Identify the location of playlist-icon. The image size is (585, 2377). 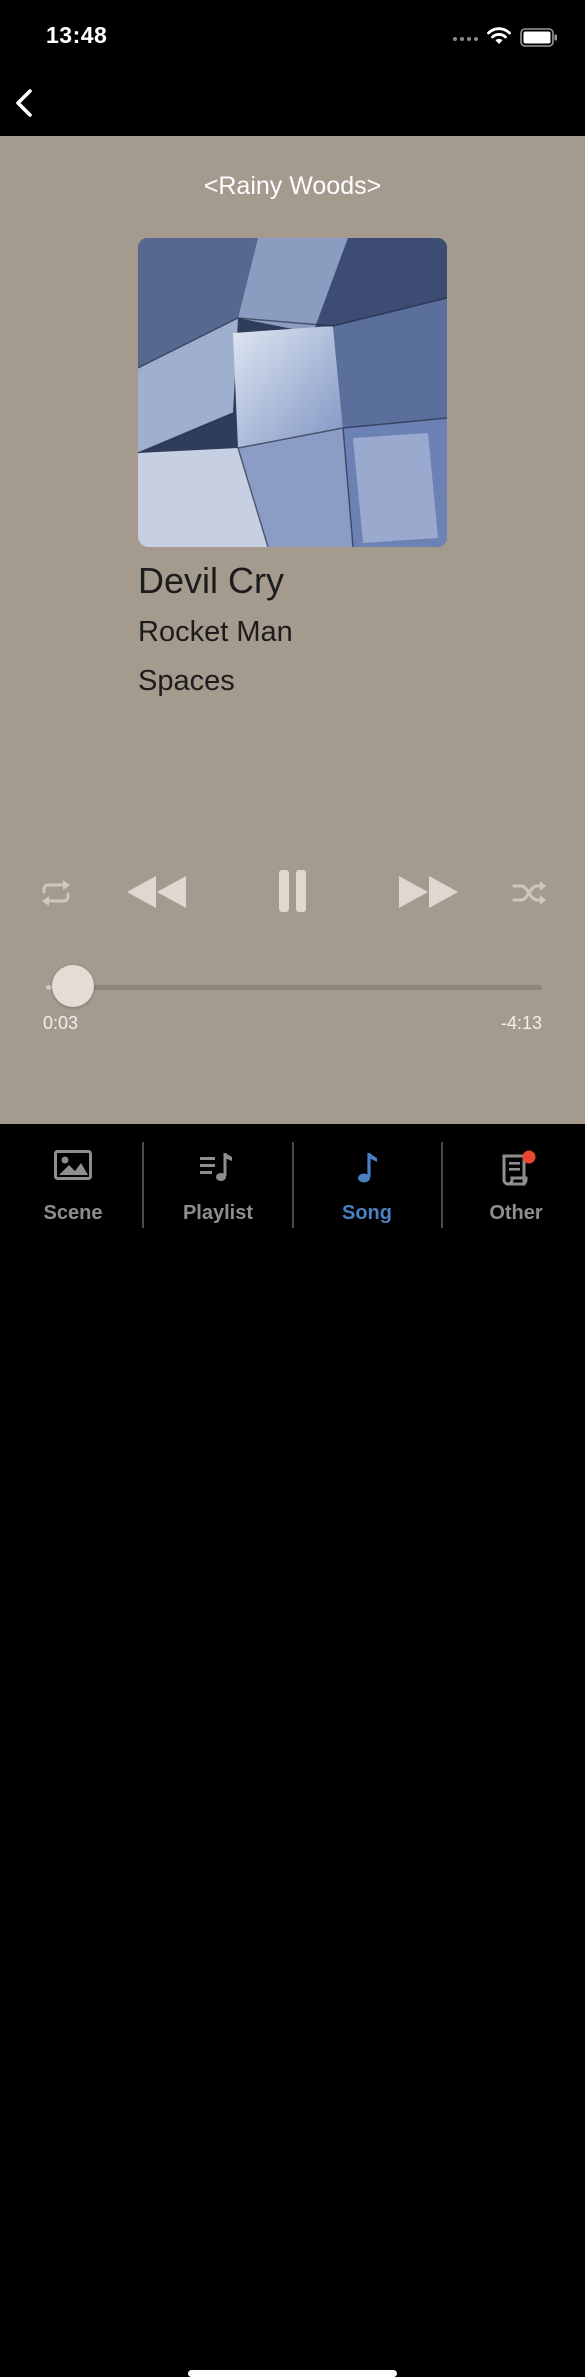
(216, 1167).